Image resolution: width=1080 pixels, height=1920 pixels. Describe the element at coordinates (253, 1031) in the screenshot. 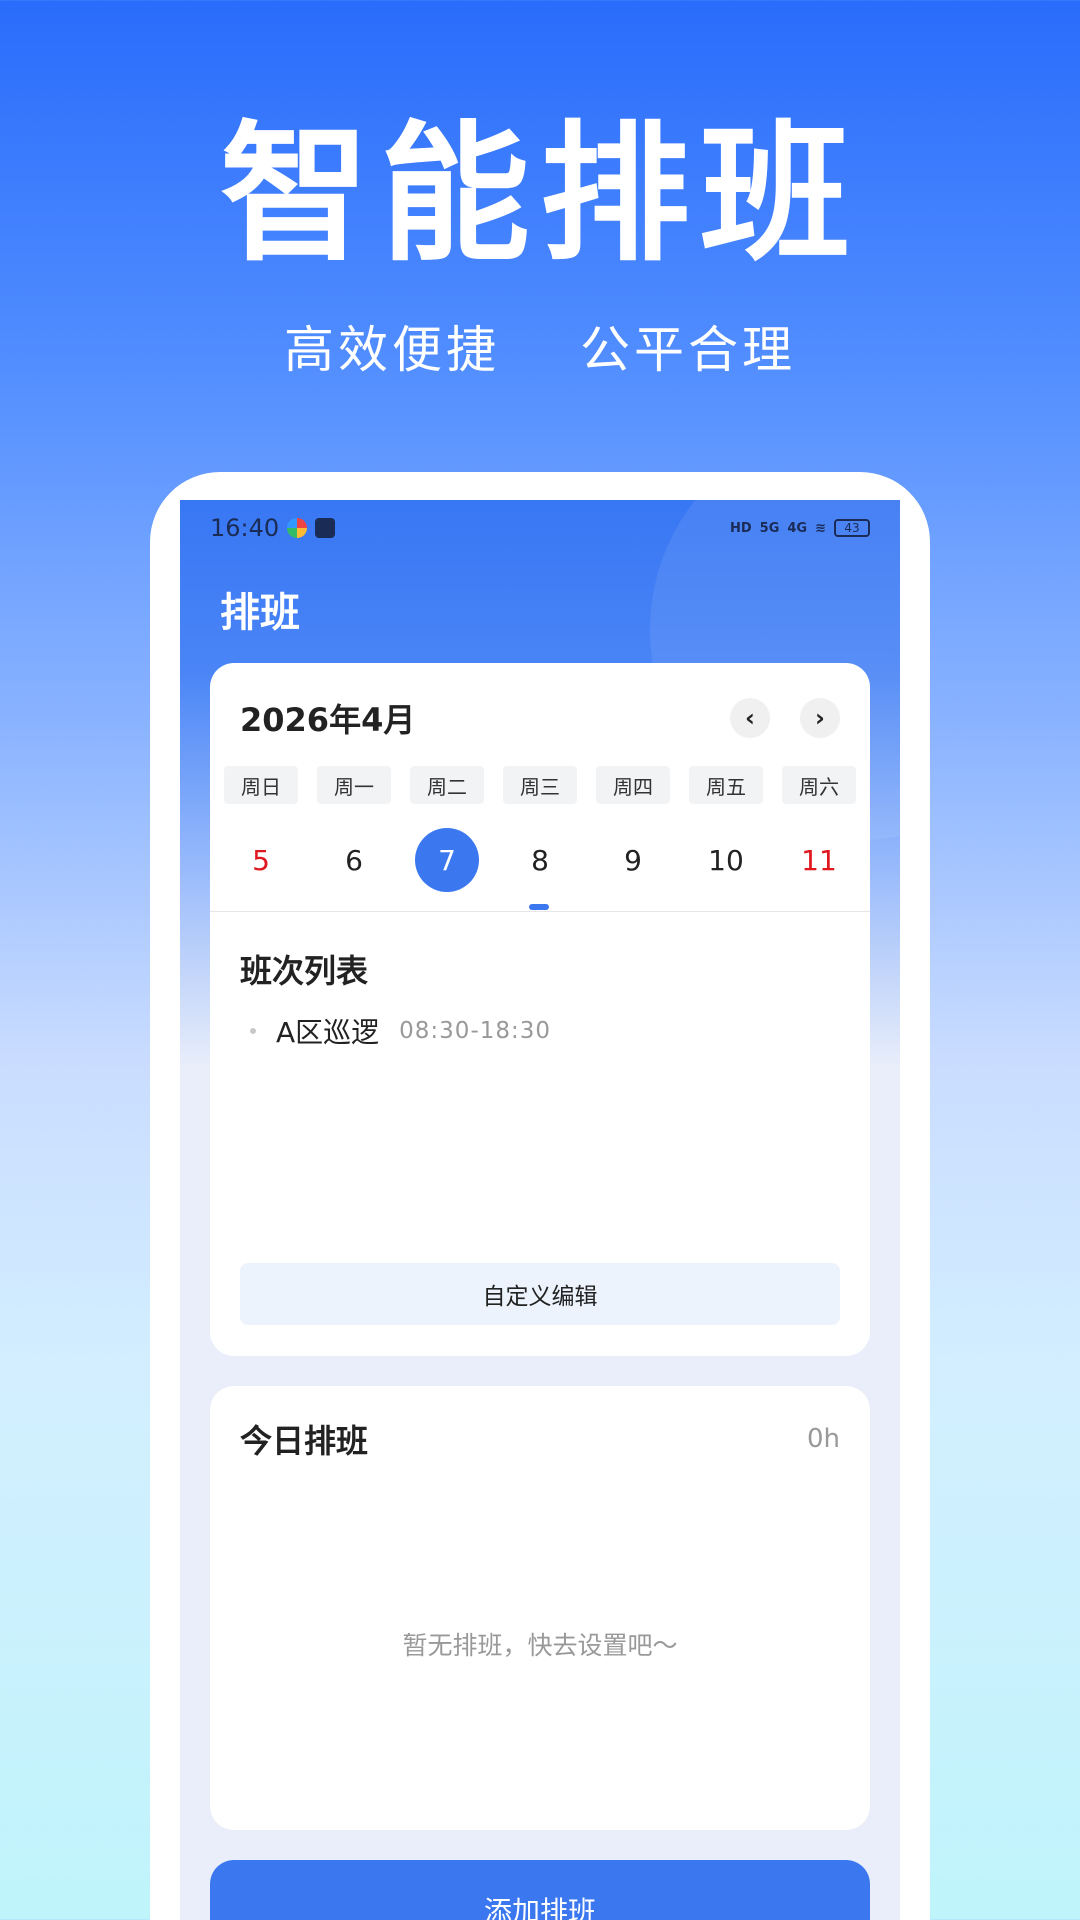

I see `bullet-icon` at that location.